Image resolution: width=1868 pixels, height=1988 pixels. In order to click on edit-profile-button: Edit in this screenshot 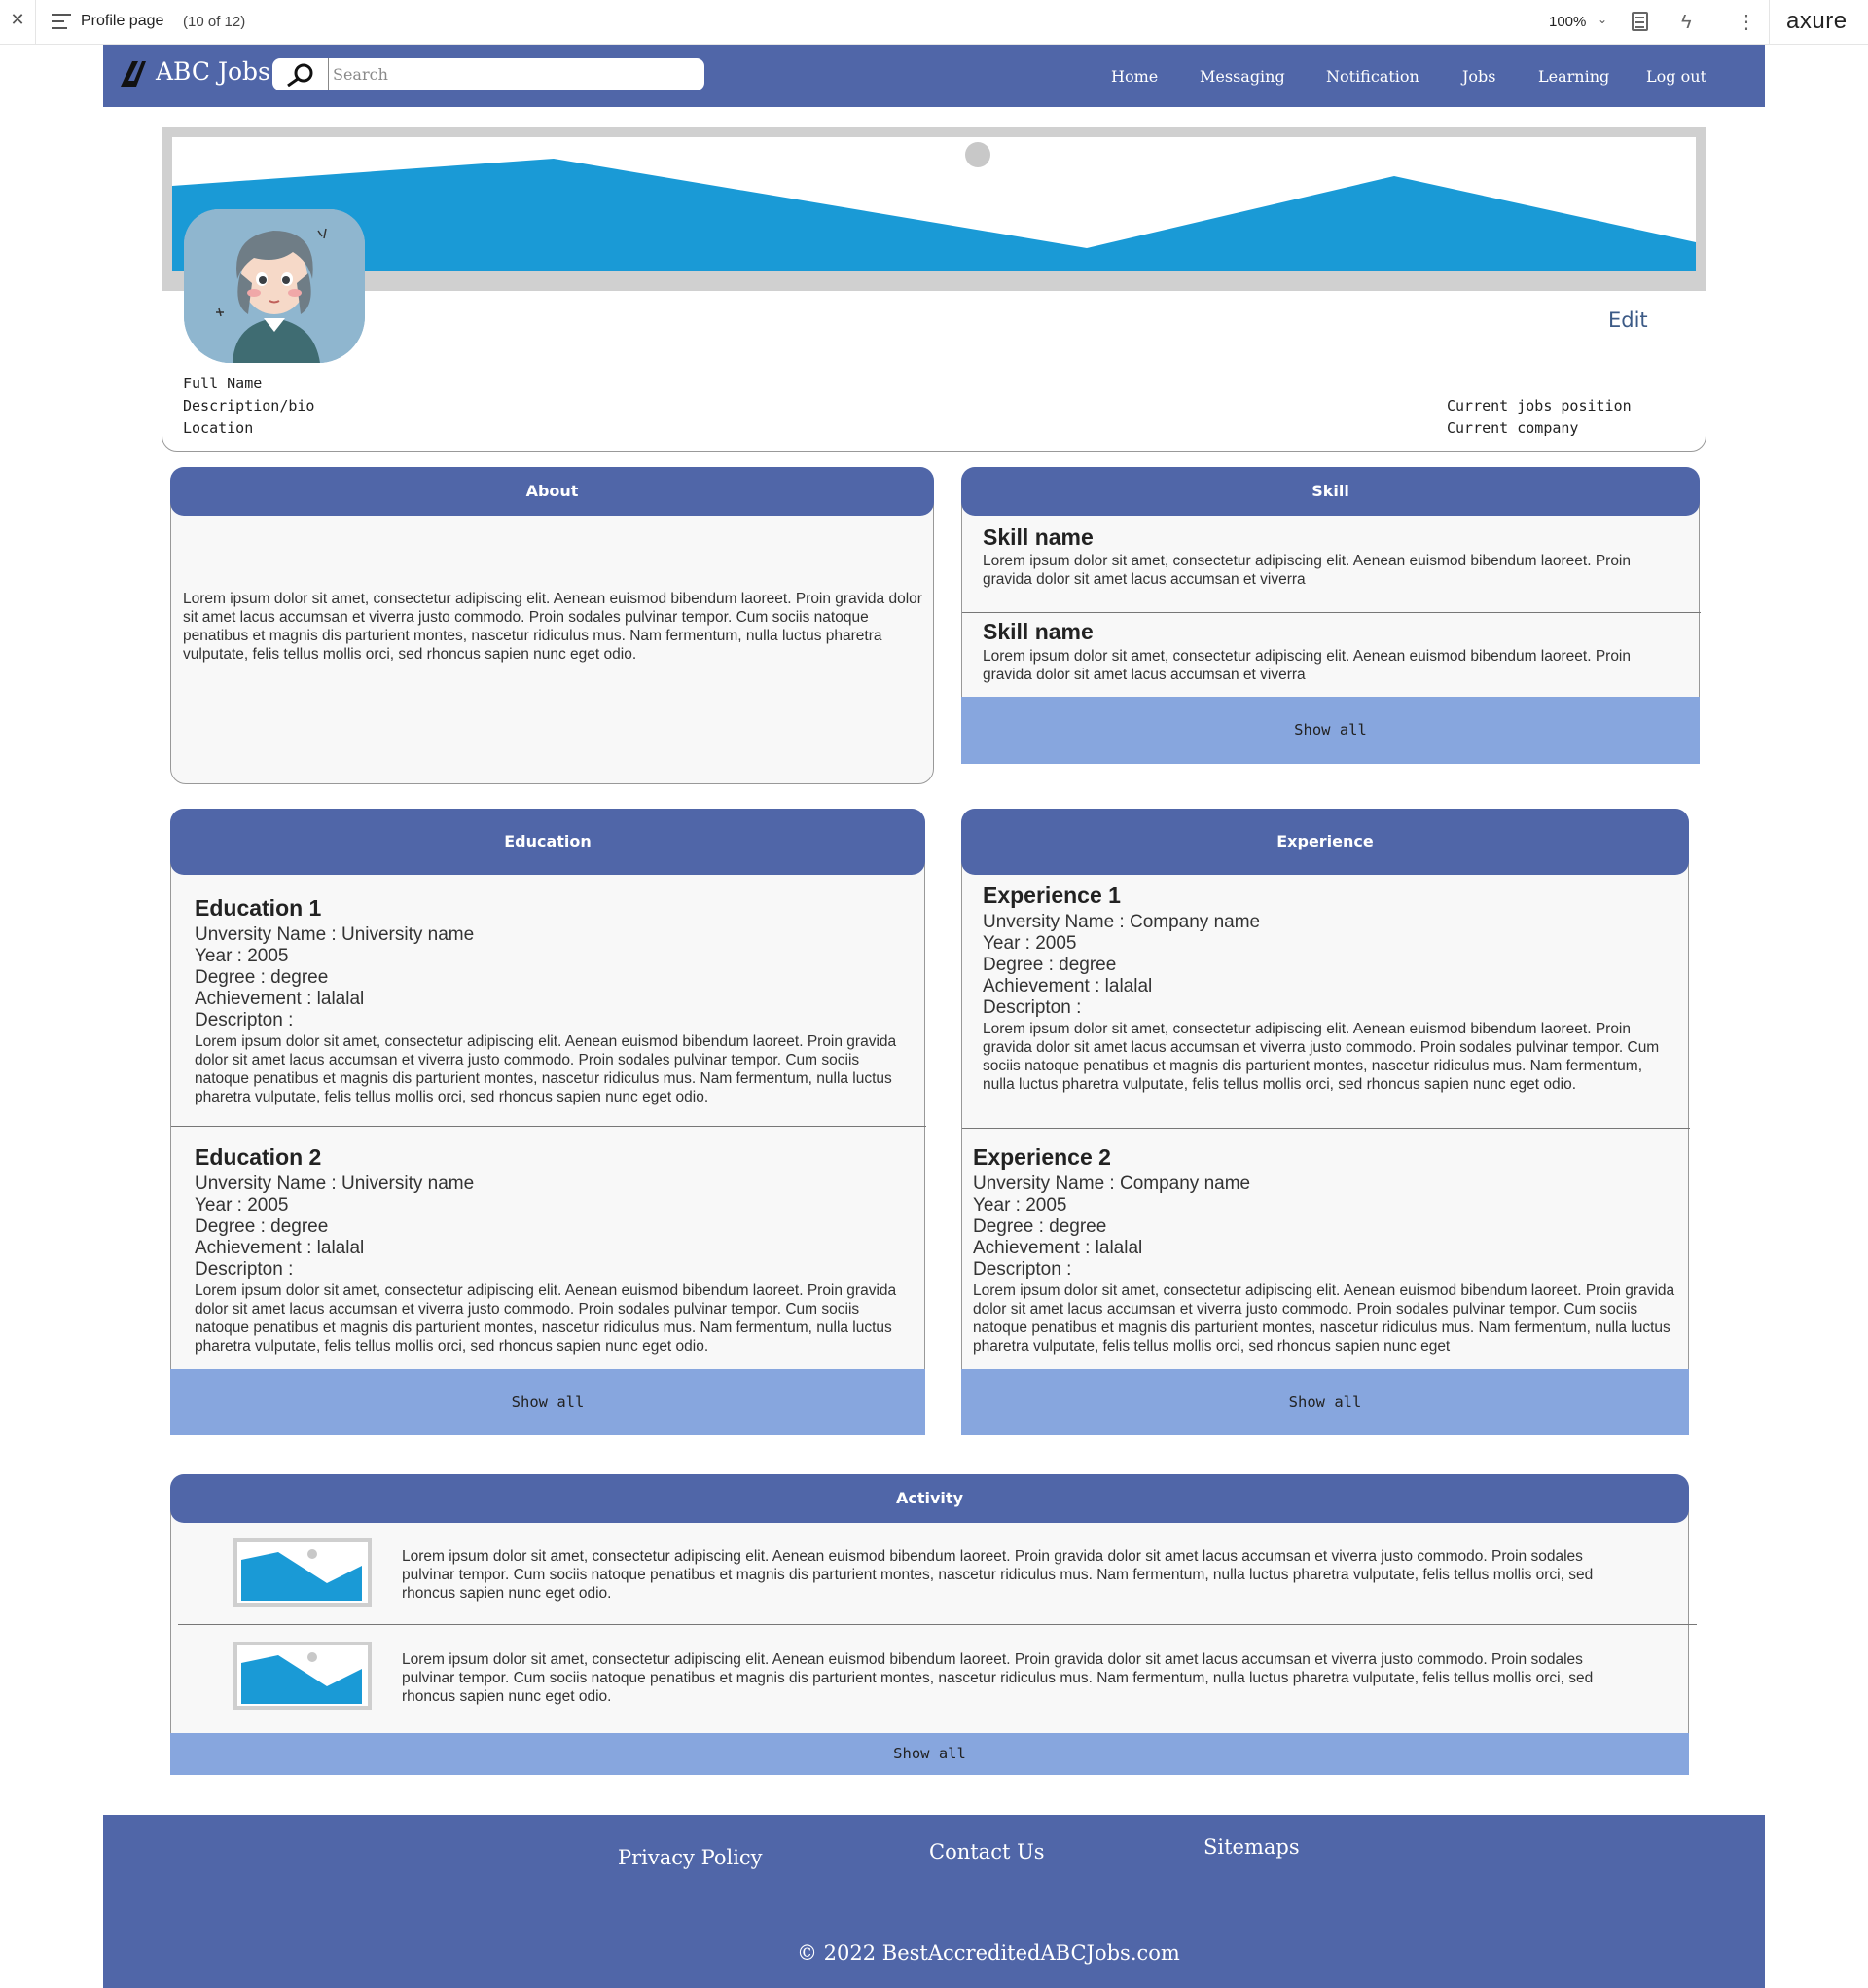, I will do `click(1628, 320)`.